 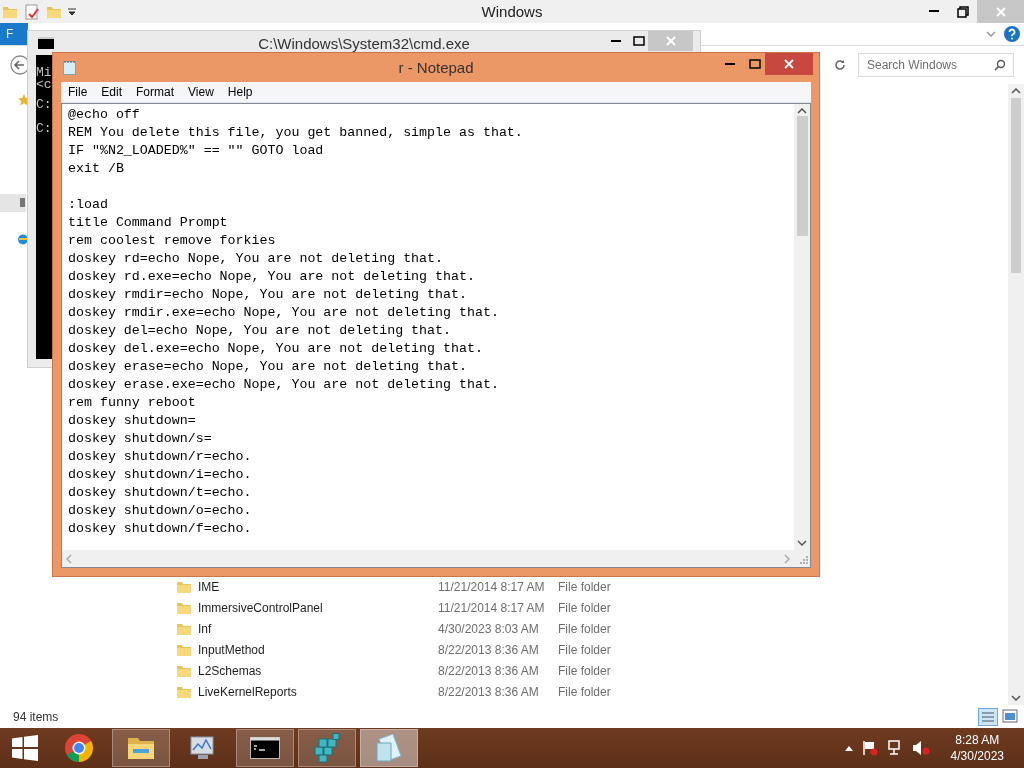 What do you see at coordinates (44, 85) in the screenshot?
I see `console-text: <c` at bounding box center [44, 85].